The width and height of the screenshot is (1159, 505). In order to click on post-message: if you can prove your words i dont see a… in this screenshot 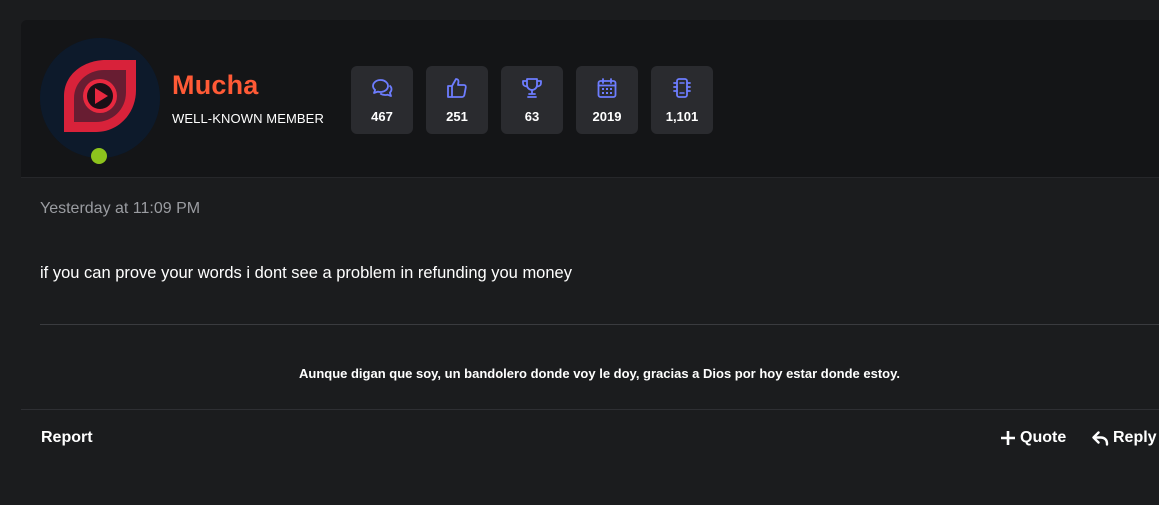, I will do `click(306, 273)`.